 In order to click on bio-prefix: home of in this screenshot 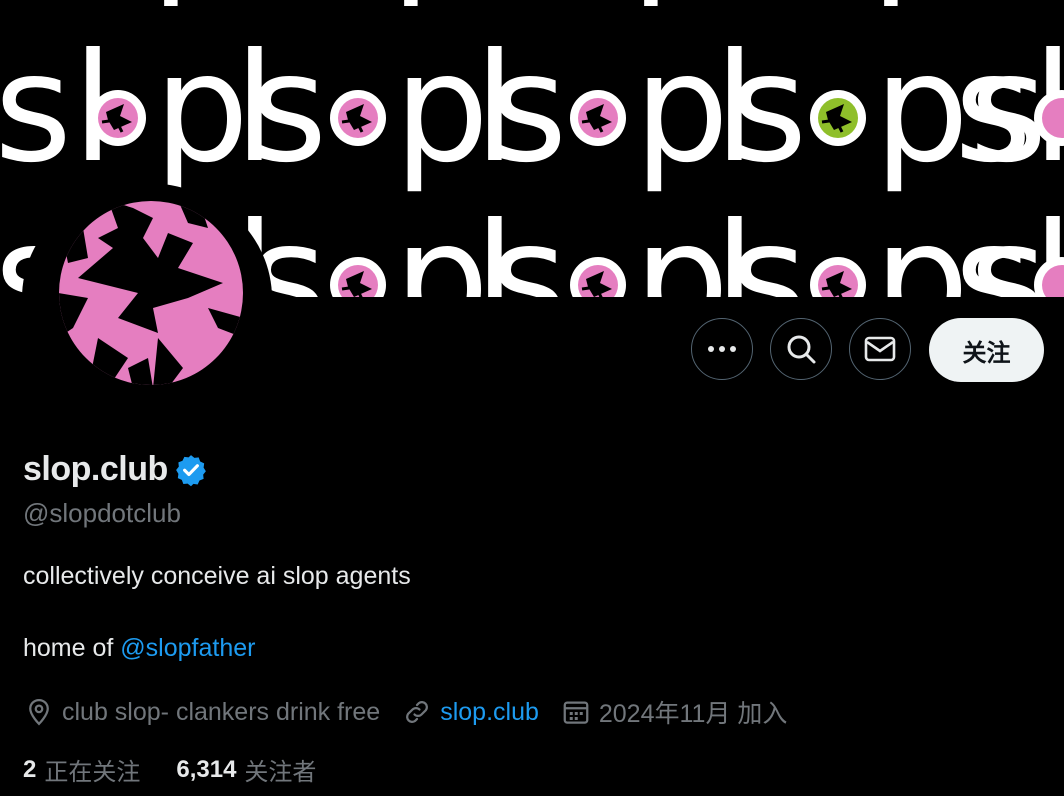, I will do `click(72, 648)`.